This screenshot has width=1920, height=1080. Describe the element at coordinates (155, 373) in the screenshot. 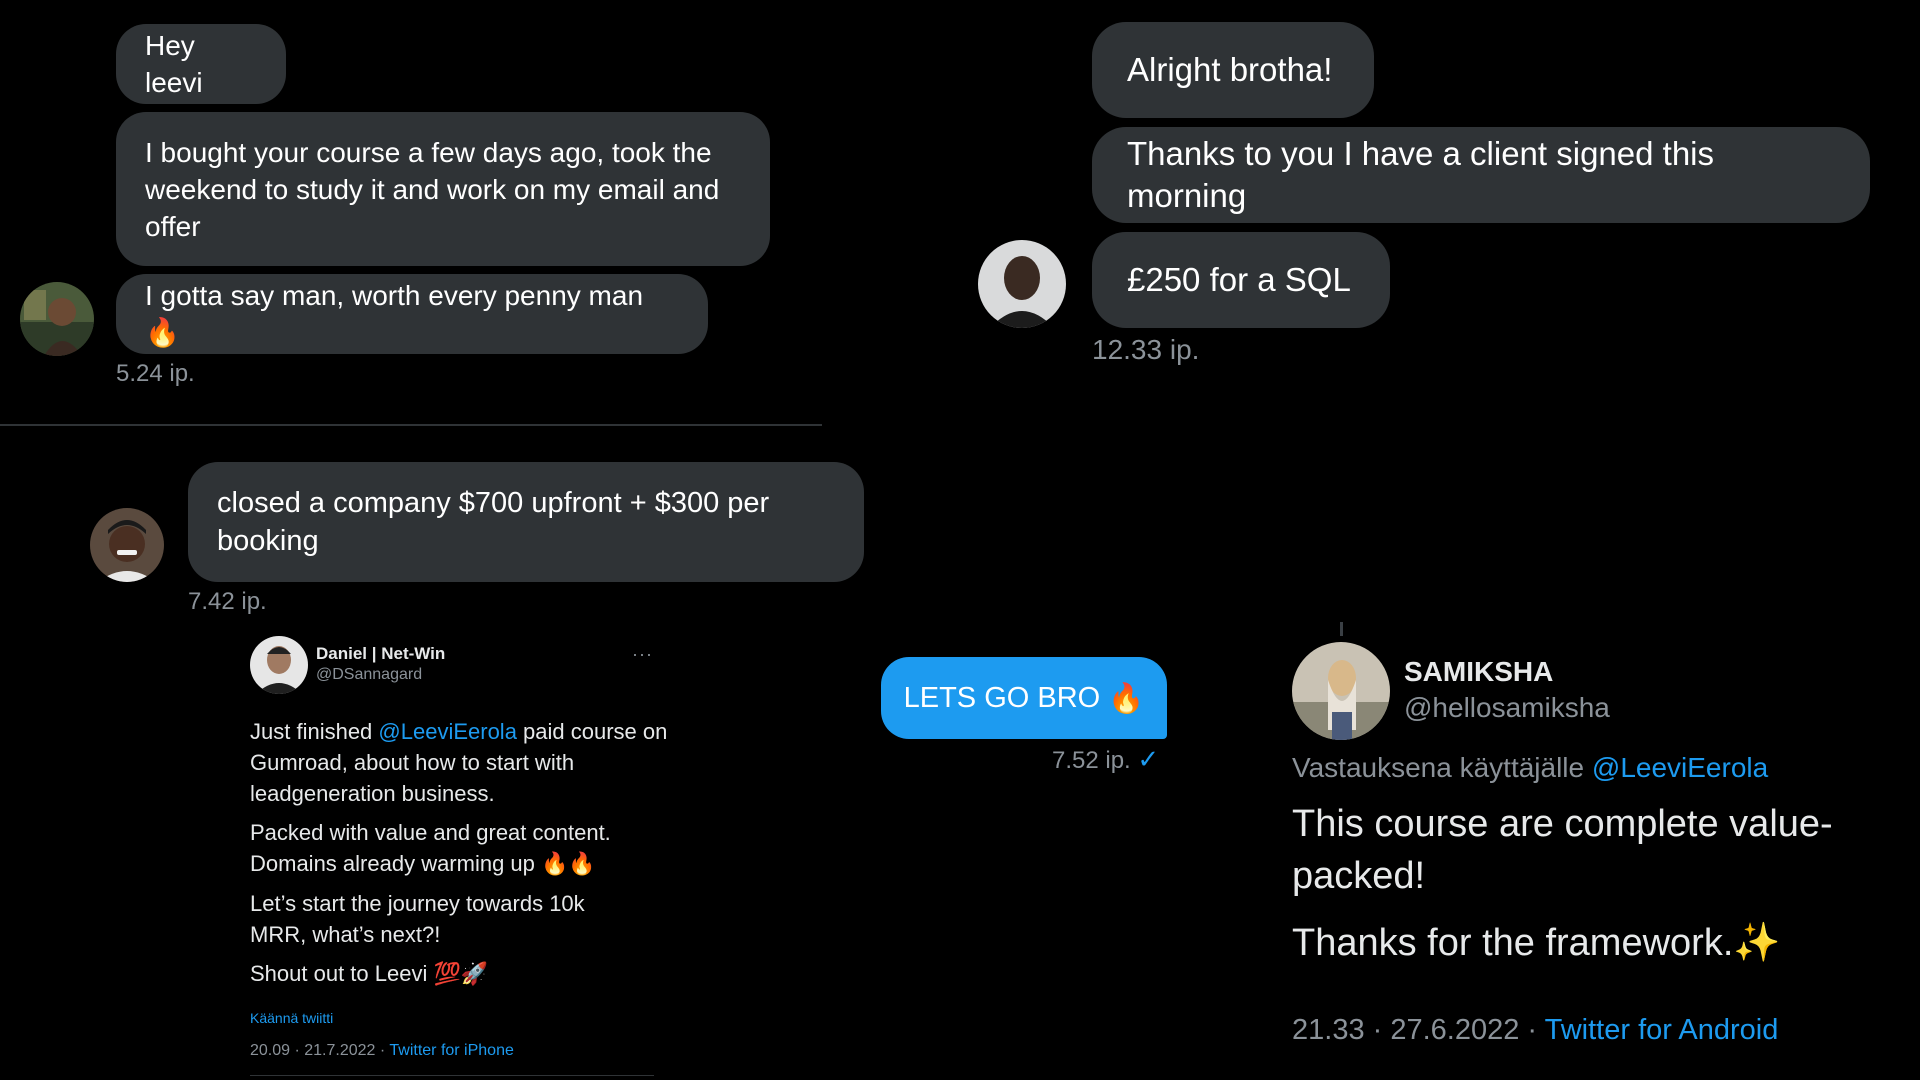

I see `message-timestamp: 5.24 ip.` at that location.